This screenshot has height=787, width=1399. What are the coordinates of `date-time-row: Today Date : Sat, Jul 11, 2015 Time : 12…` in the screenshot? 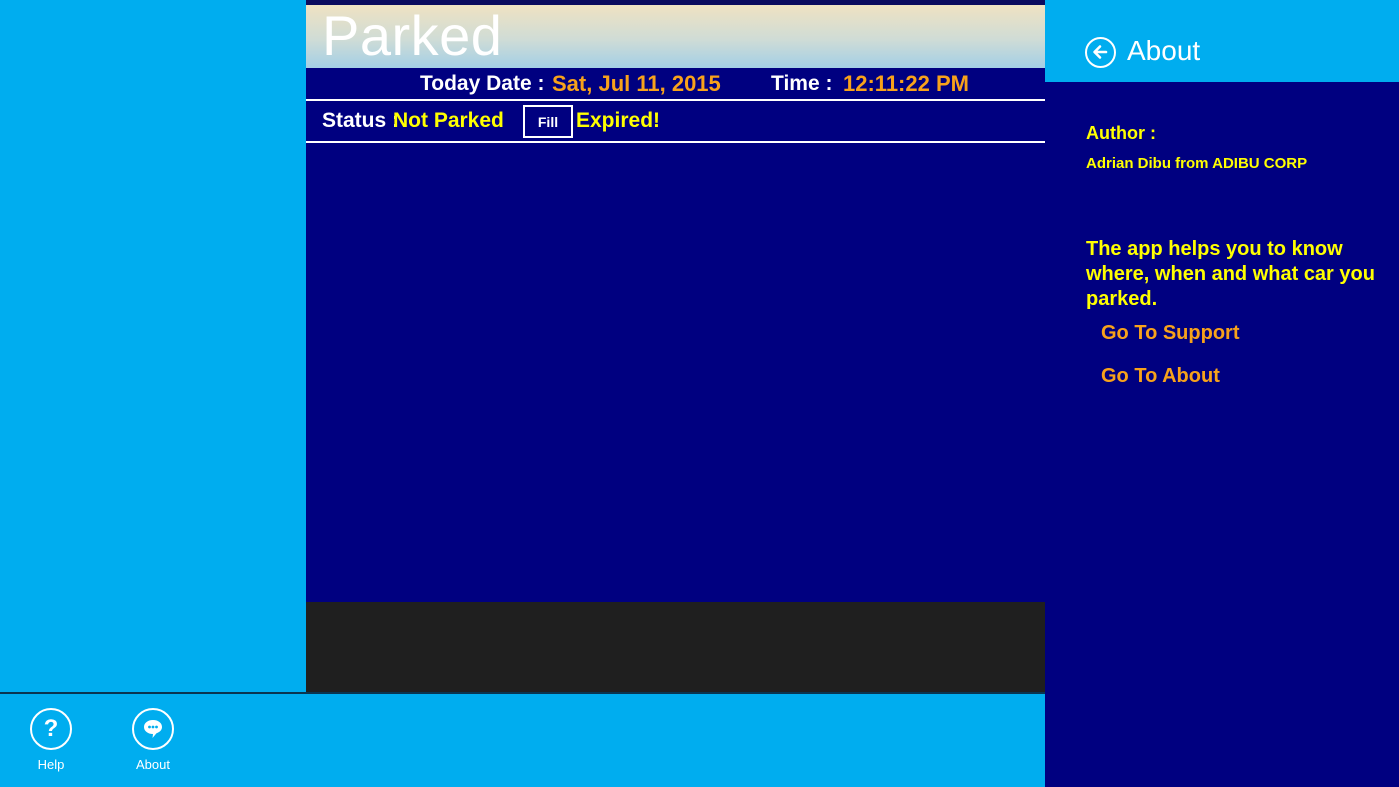 It's located at (675, 84).